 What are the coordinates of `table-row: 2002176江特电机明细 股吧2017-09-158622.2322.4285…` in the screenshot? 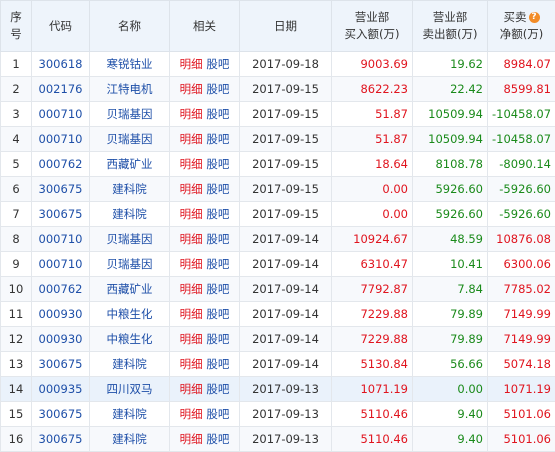 It's located at (278, 89).